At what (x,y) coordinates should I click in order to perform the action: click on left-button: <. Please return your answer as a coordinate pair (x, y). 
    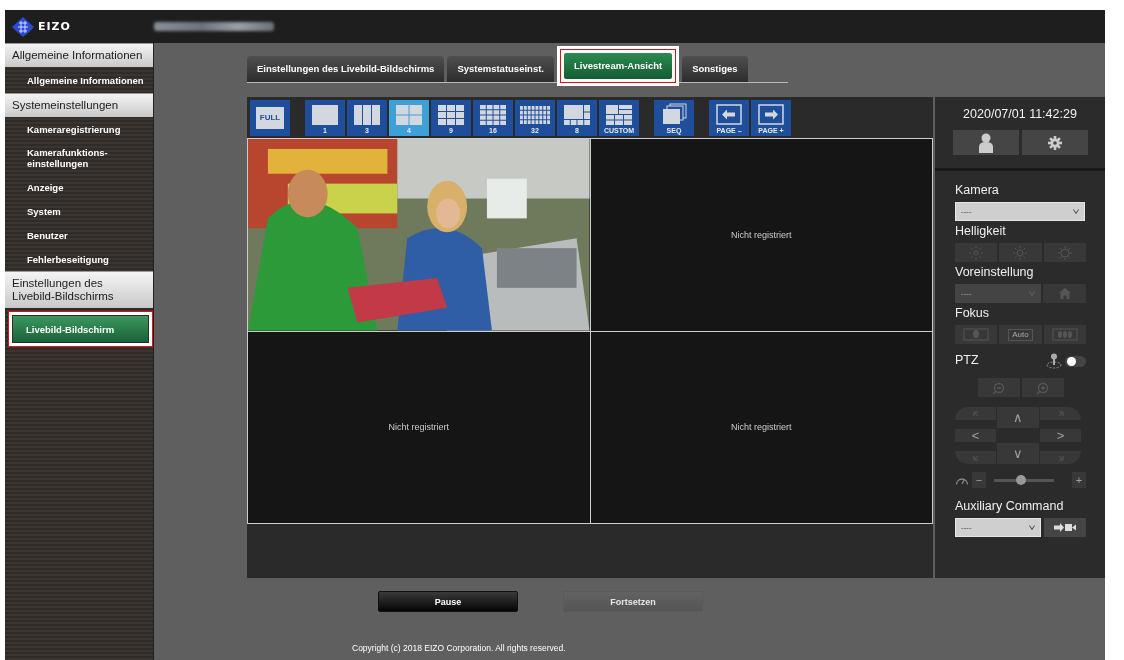
    Looking at the image, I should click on (975, 435).